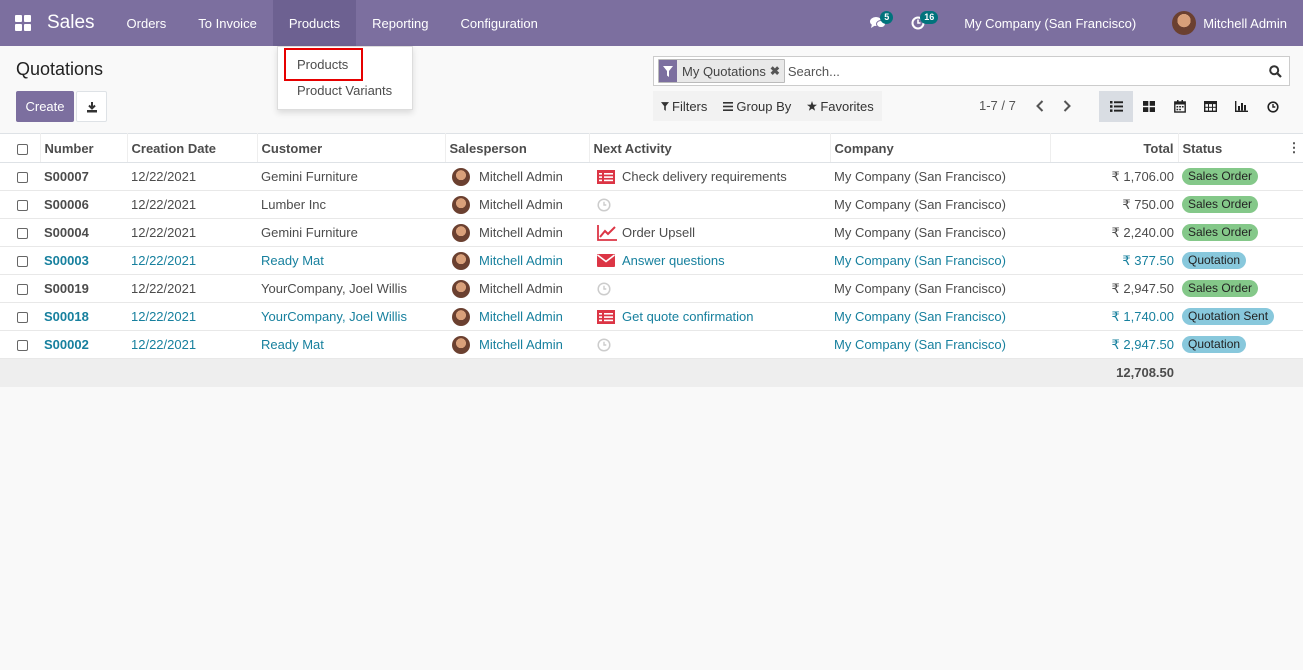 Image resolution: width=1303 pixels, height=670 pixels. I want to click on menu-products: Products, so click(314, 23).